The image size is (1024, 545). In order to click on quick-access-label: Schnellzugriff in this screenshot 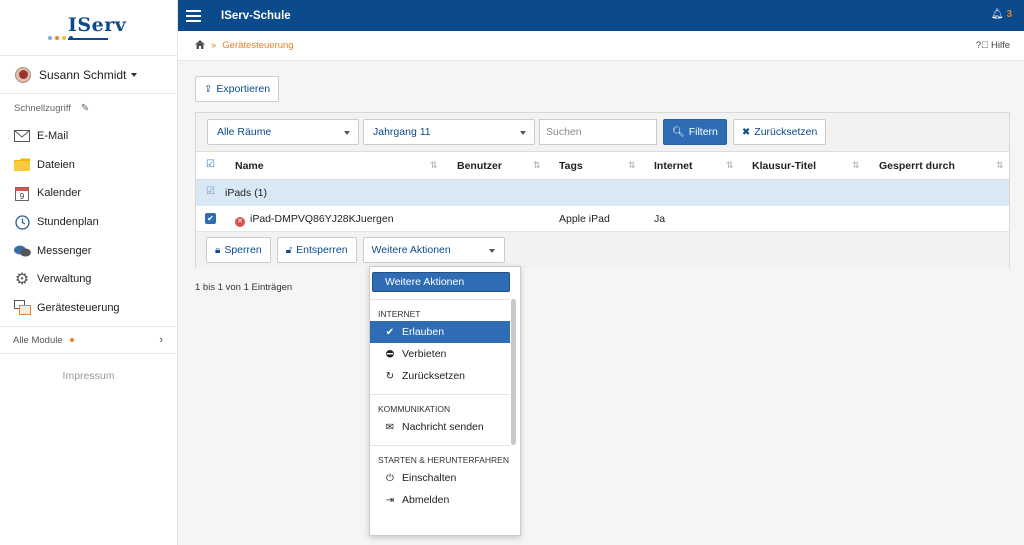, I will do `click(42, 108)`.